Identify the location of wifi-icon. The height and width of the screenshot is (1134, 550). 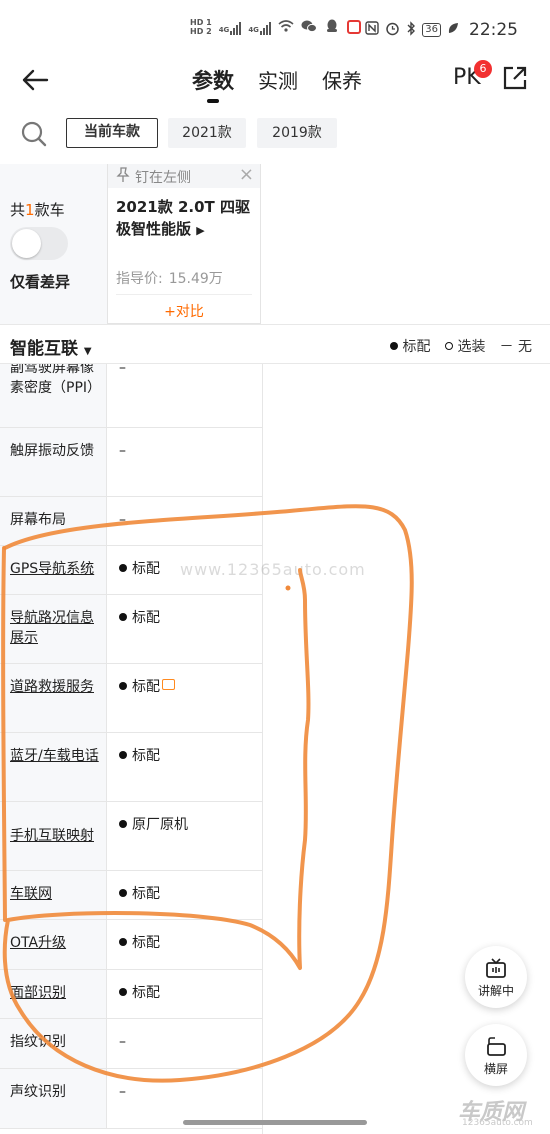
(286, 27).